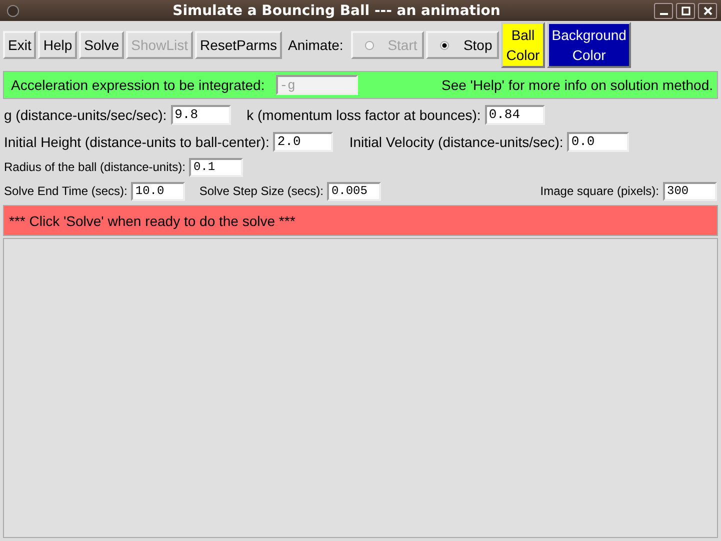 Image resolution: width=721 pixels, height=541 pixels. What do you see at coordinates (663, 10) in the screenshot?
I see `minimize-icon` at bounding box center [663, 10].